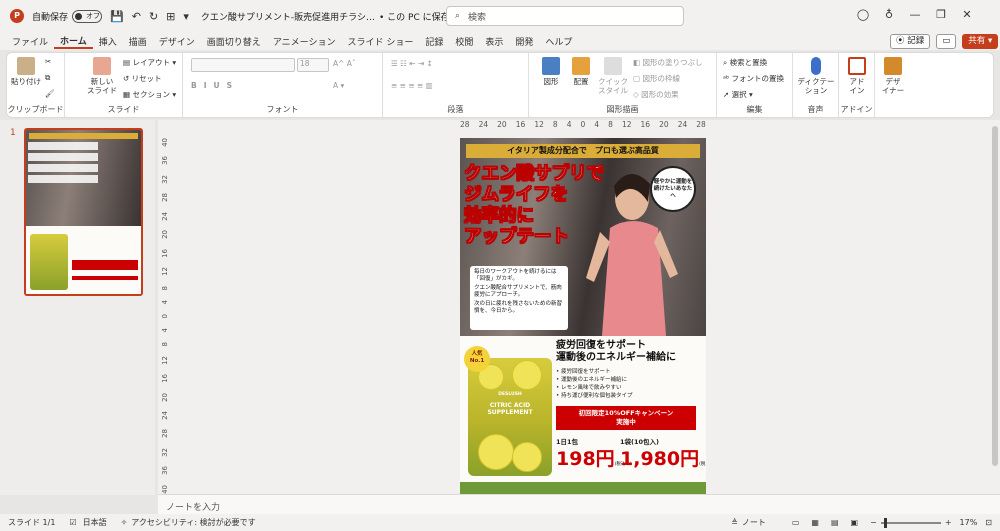 The image size is (1000, 531). What do you see at coordinates (234, 41) in the screenshot?
I see `menu-transitions: 画面切り替え` at bounding box center [234, 41].